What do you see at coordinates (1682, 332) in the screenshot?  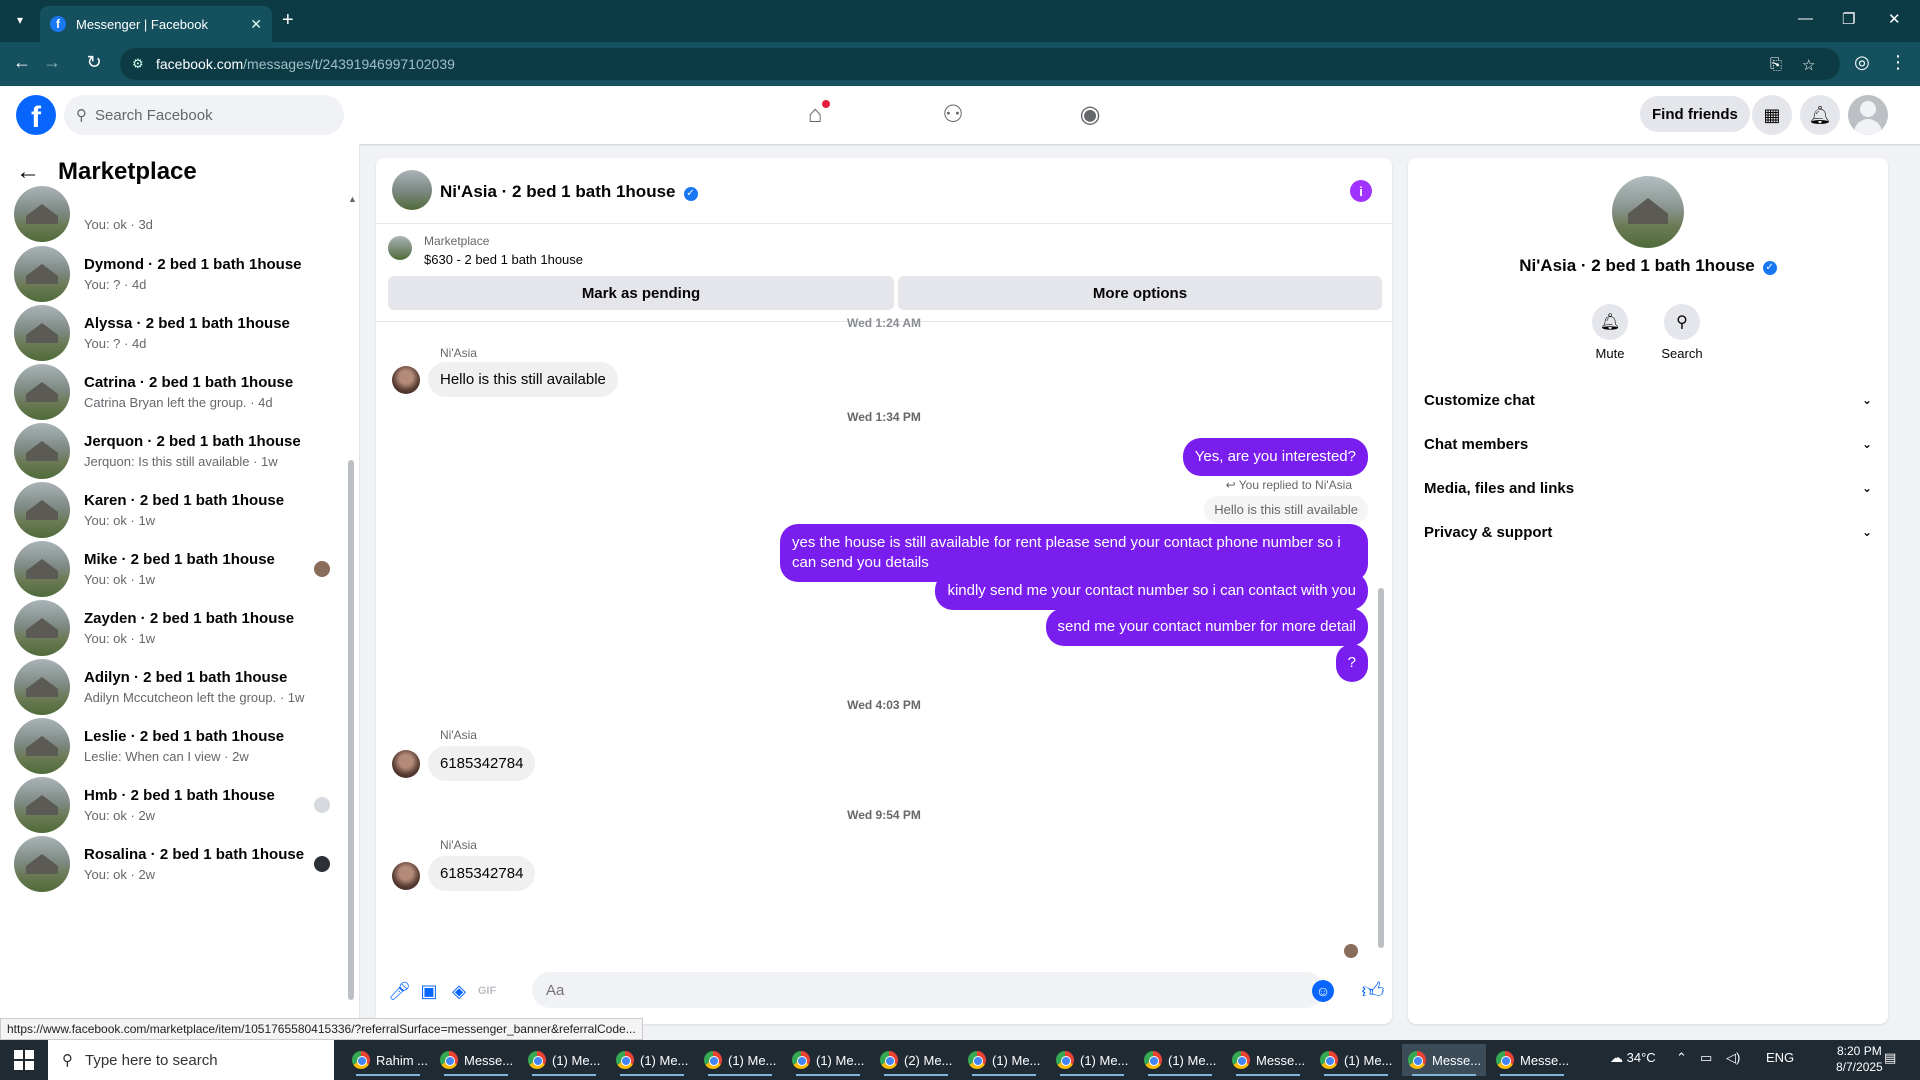 I see `search-button: ⚲ Search` at bounding box center [1682, 332].